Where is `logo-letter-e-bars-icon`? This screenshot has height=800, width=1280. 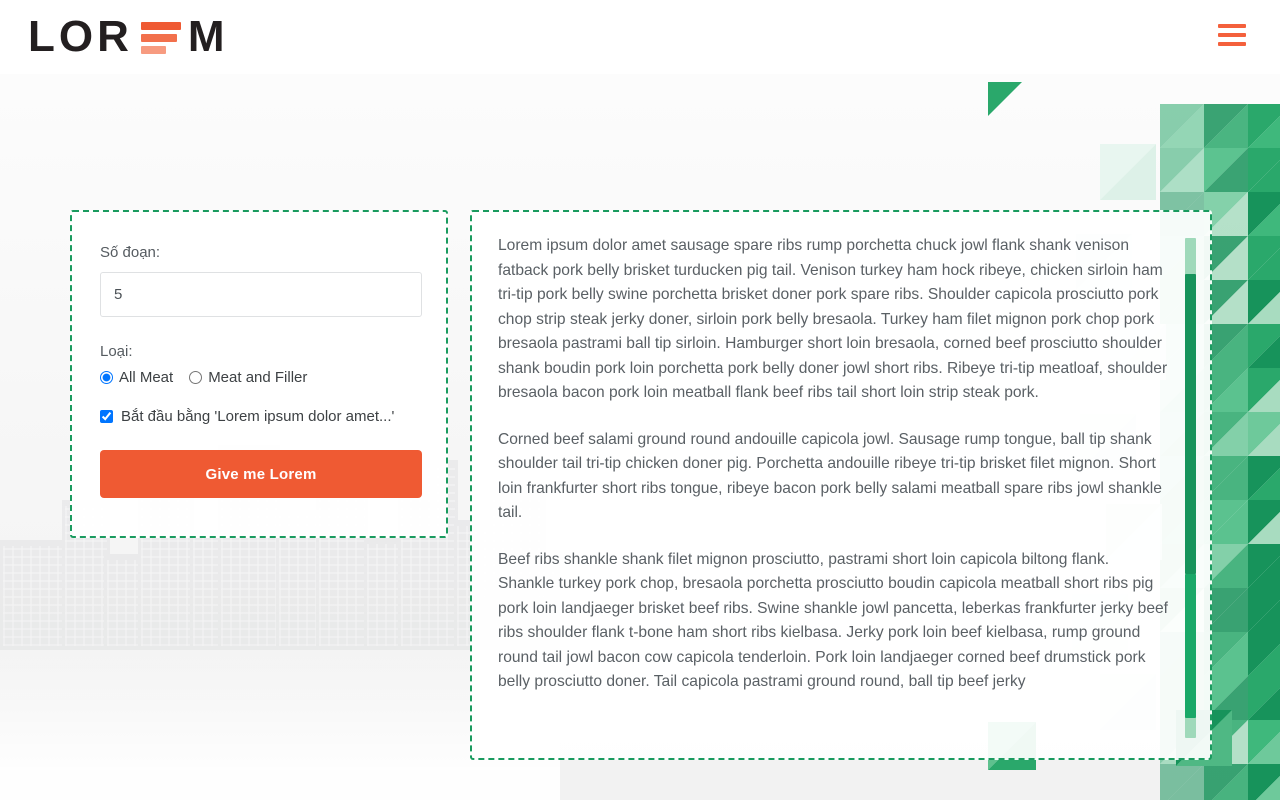 logo-letter-e-bars-icon is located at coordinates (160, 38).